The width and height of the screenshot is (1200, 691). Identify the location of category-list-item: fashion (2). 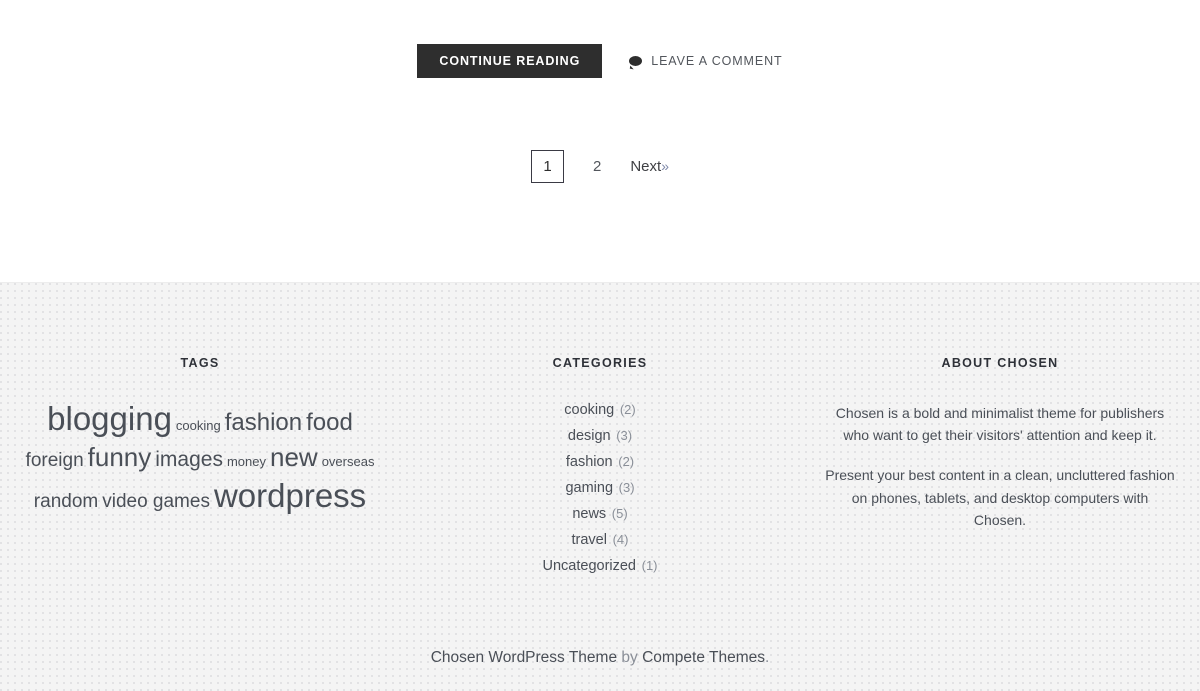
(600, 462).